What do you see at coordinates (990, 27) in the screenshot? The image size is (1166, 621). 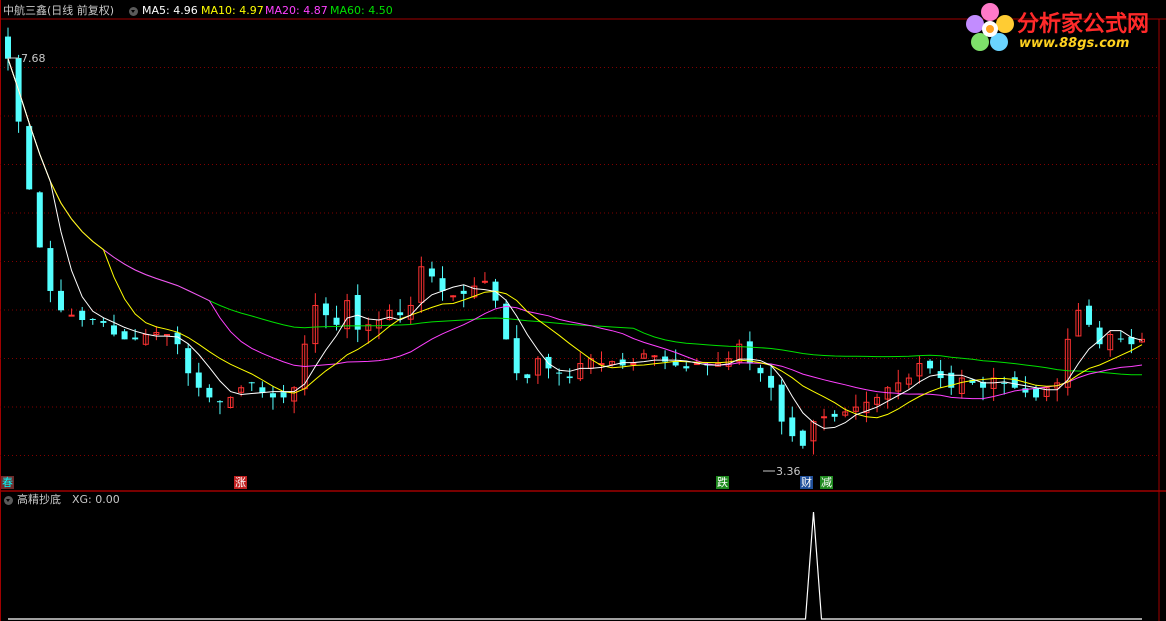 I see `flower-logo-icon` at bounding box center [990, 27].